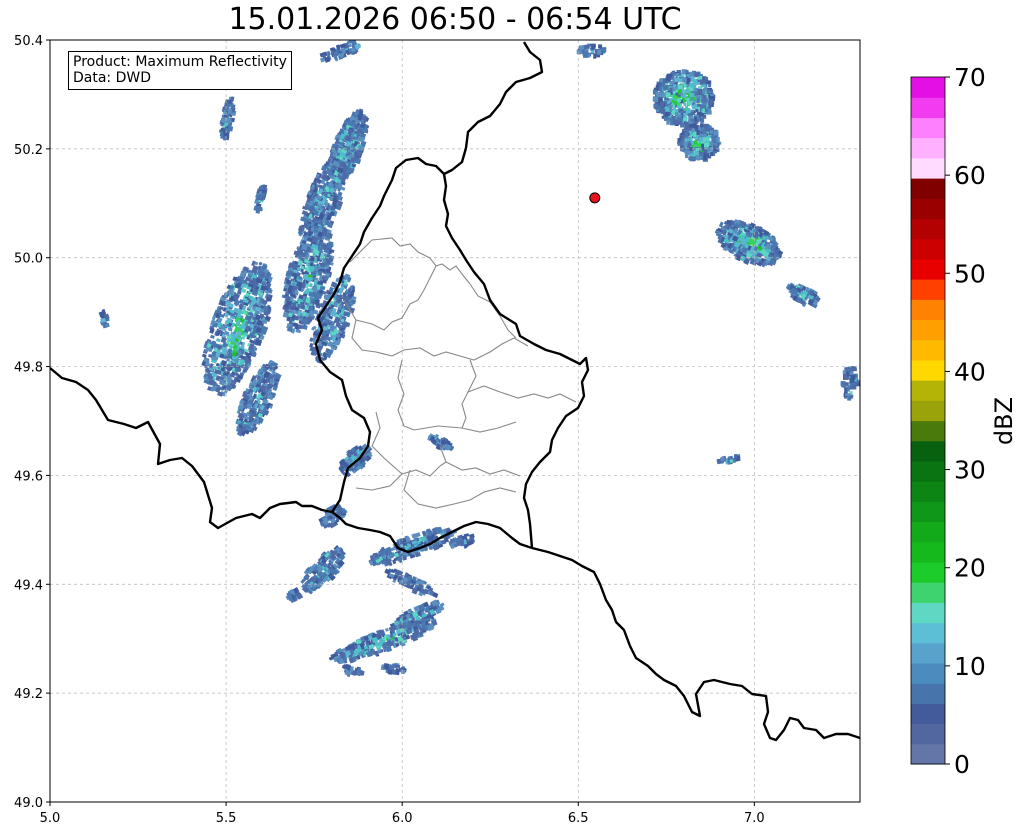  What do you see at coordinates (28, 694) in the screenshot?
I see `y-tick-label: 49.2` at bounding box center [28, 694].